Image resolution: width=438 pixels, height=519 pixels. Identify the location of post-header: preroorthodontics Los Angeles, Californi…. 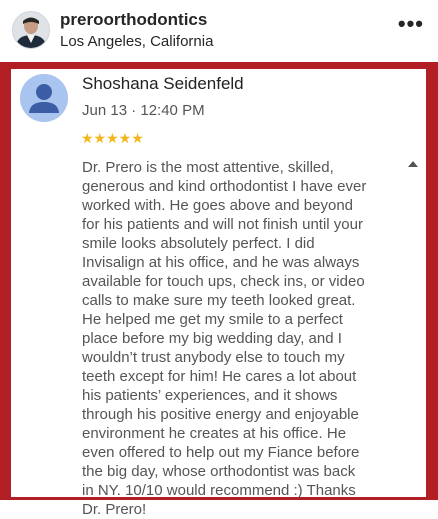
(219, 31).